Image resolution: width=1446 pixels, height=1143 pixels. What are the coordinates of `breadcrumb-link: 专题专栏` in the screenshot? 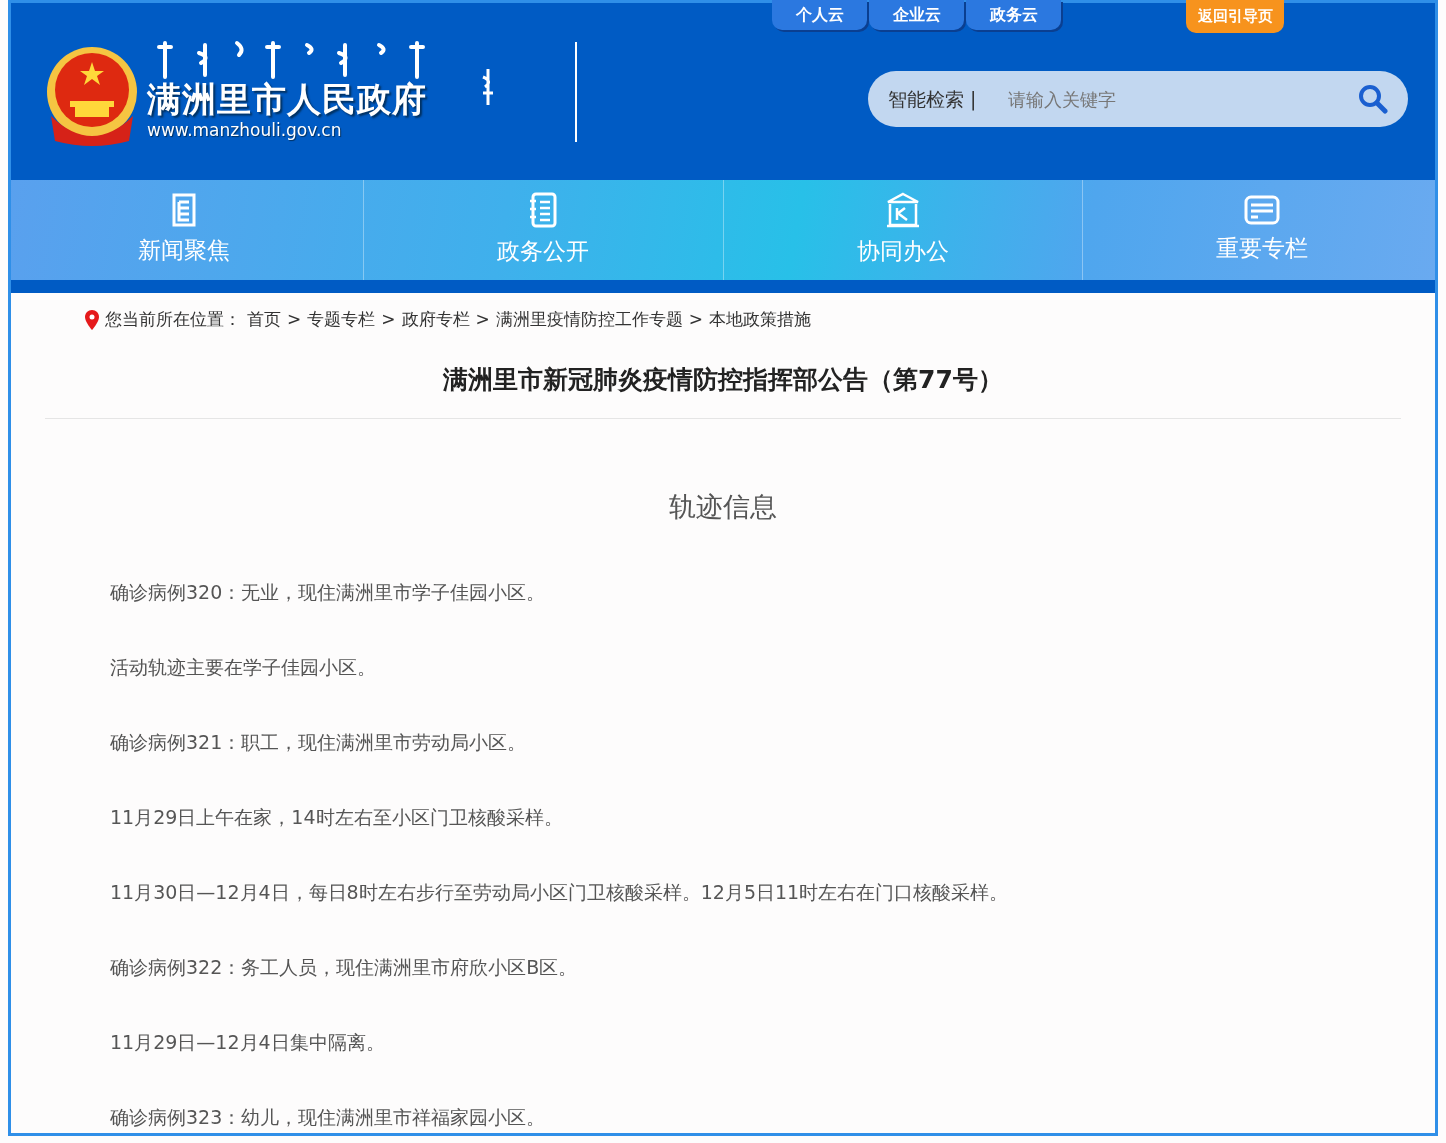 It's located at (341, 320).